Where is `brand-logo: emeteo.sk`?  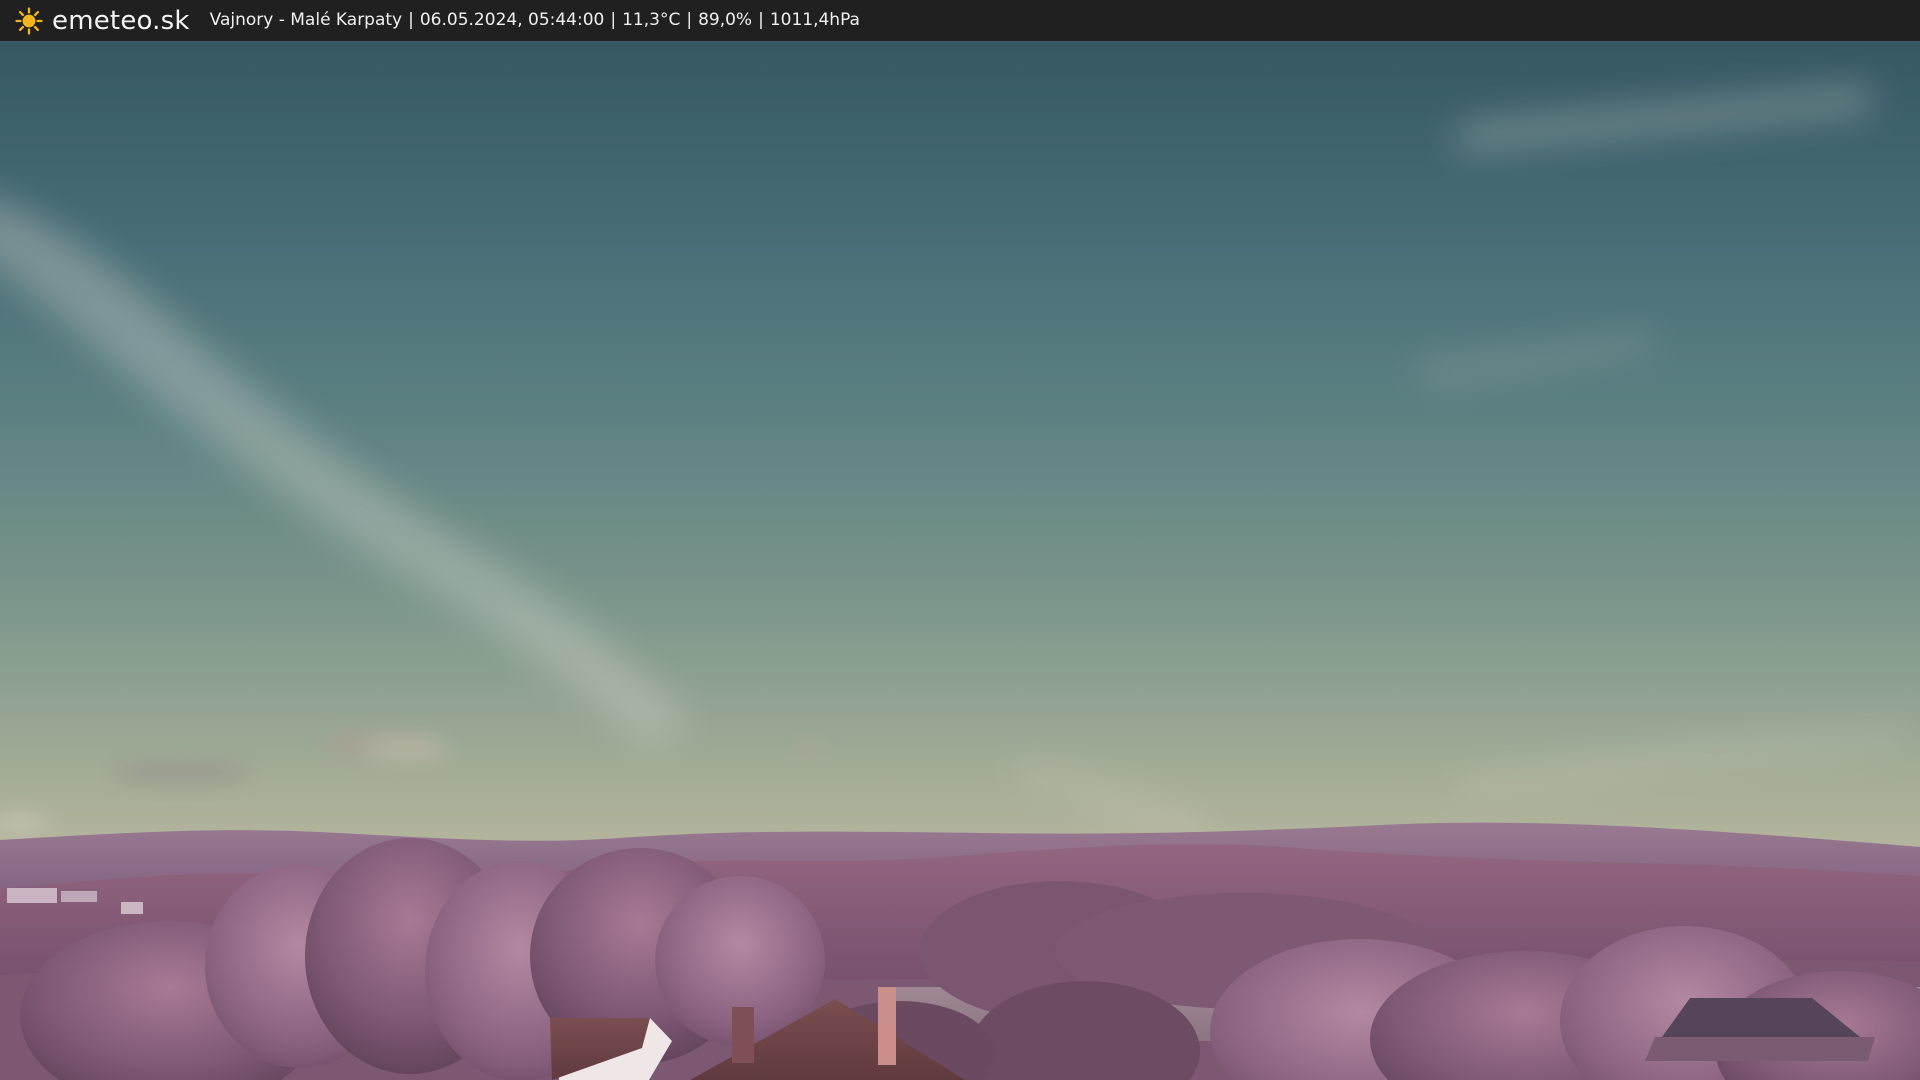
brand-logo: emeteo.sk is located at coordinates (105, 20).